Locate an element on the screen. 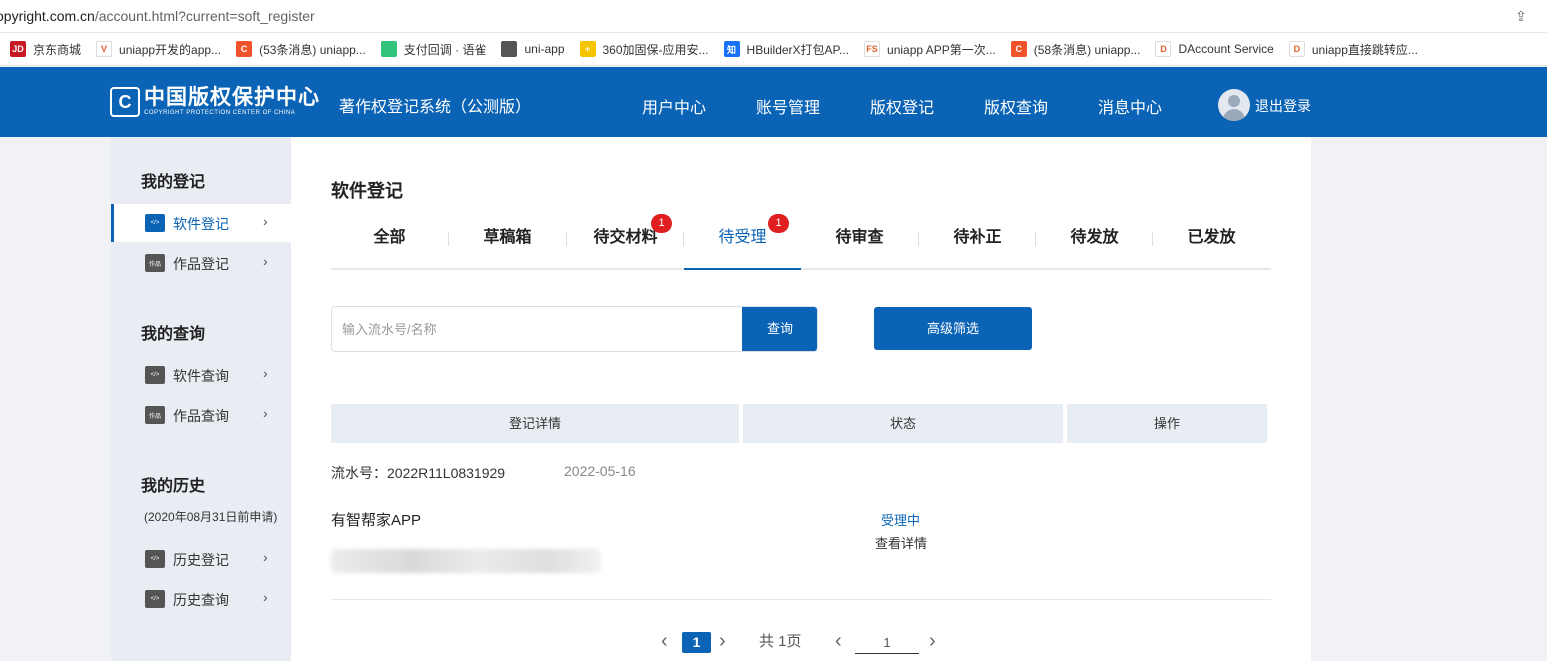  bookmark-label: 京东商城 is located at coordinates (57, 49).